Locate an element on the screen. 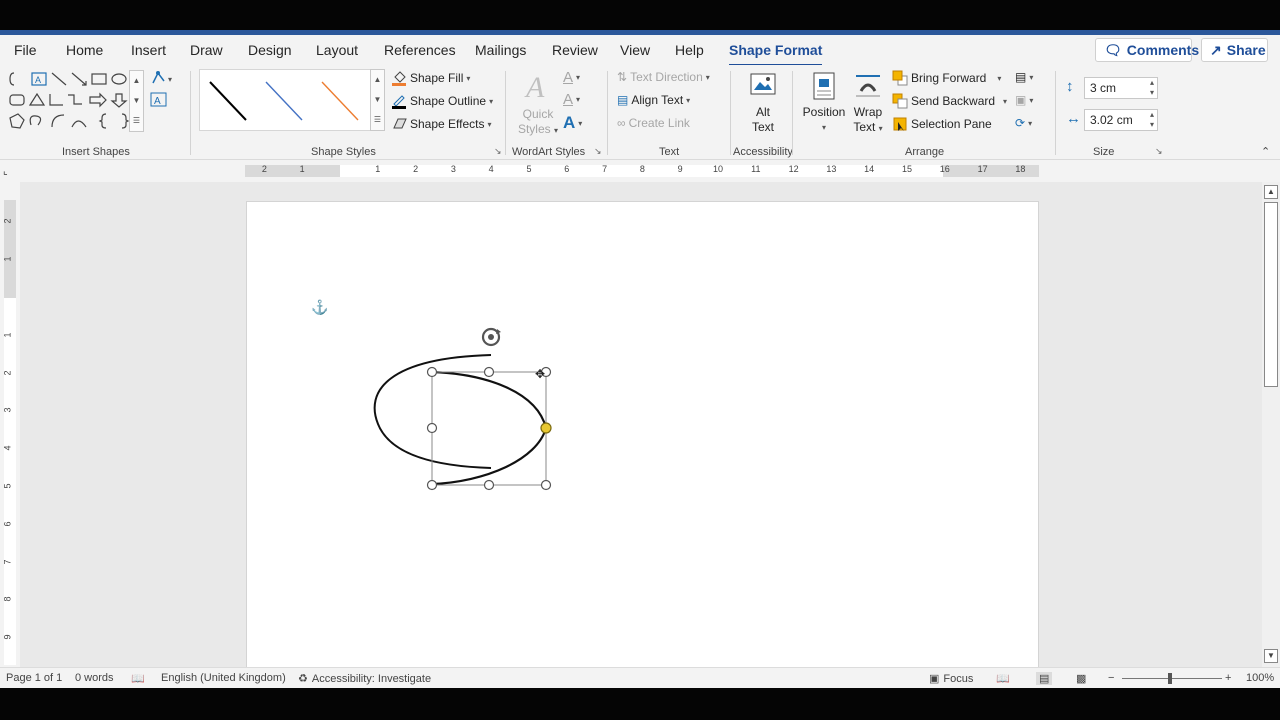 This screenshot has width=1280, height=720. shape-styles-scroll: ▲ ▼ ☰ is located at coordinates (377, 100).